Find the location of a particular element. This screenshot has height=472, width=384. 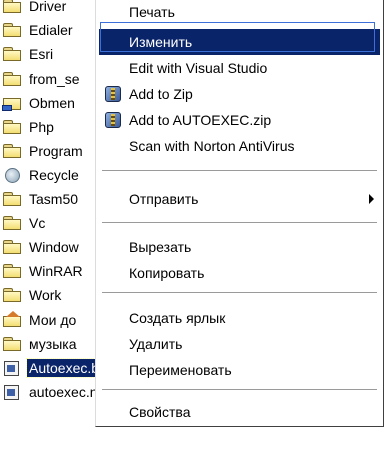

file-item-php: Php is located at coordinates (29, 127).